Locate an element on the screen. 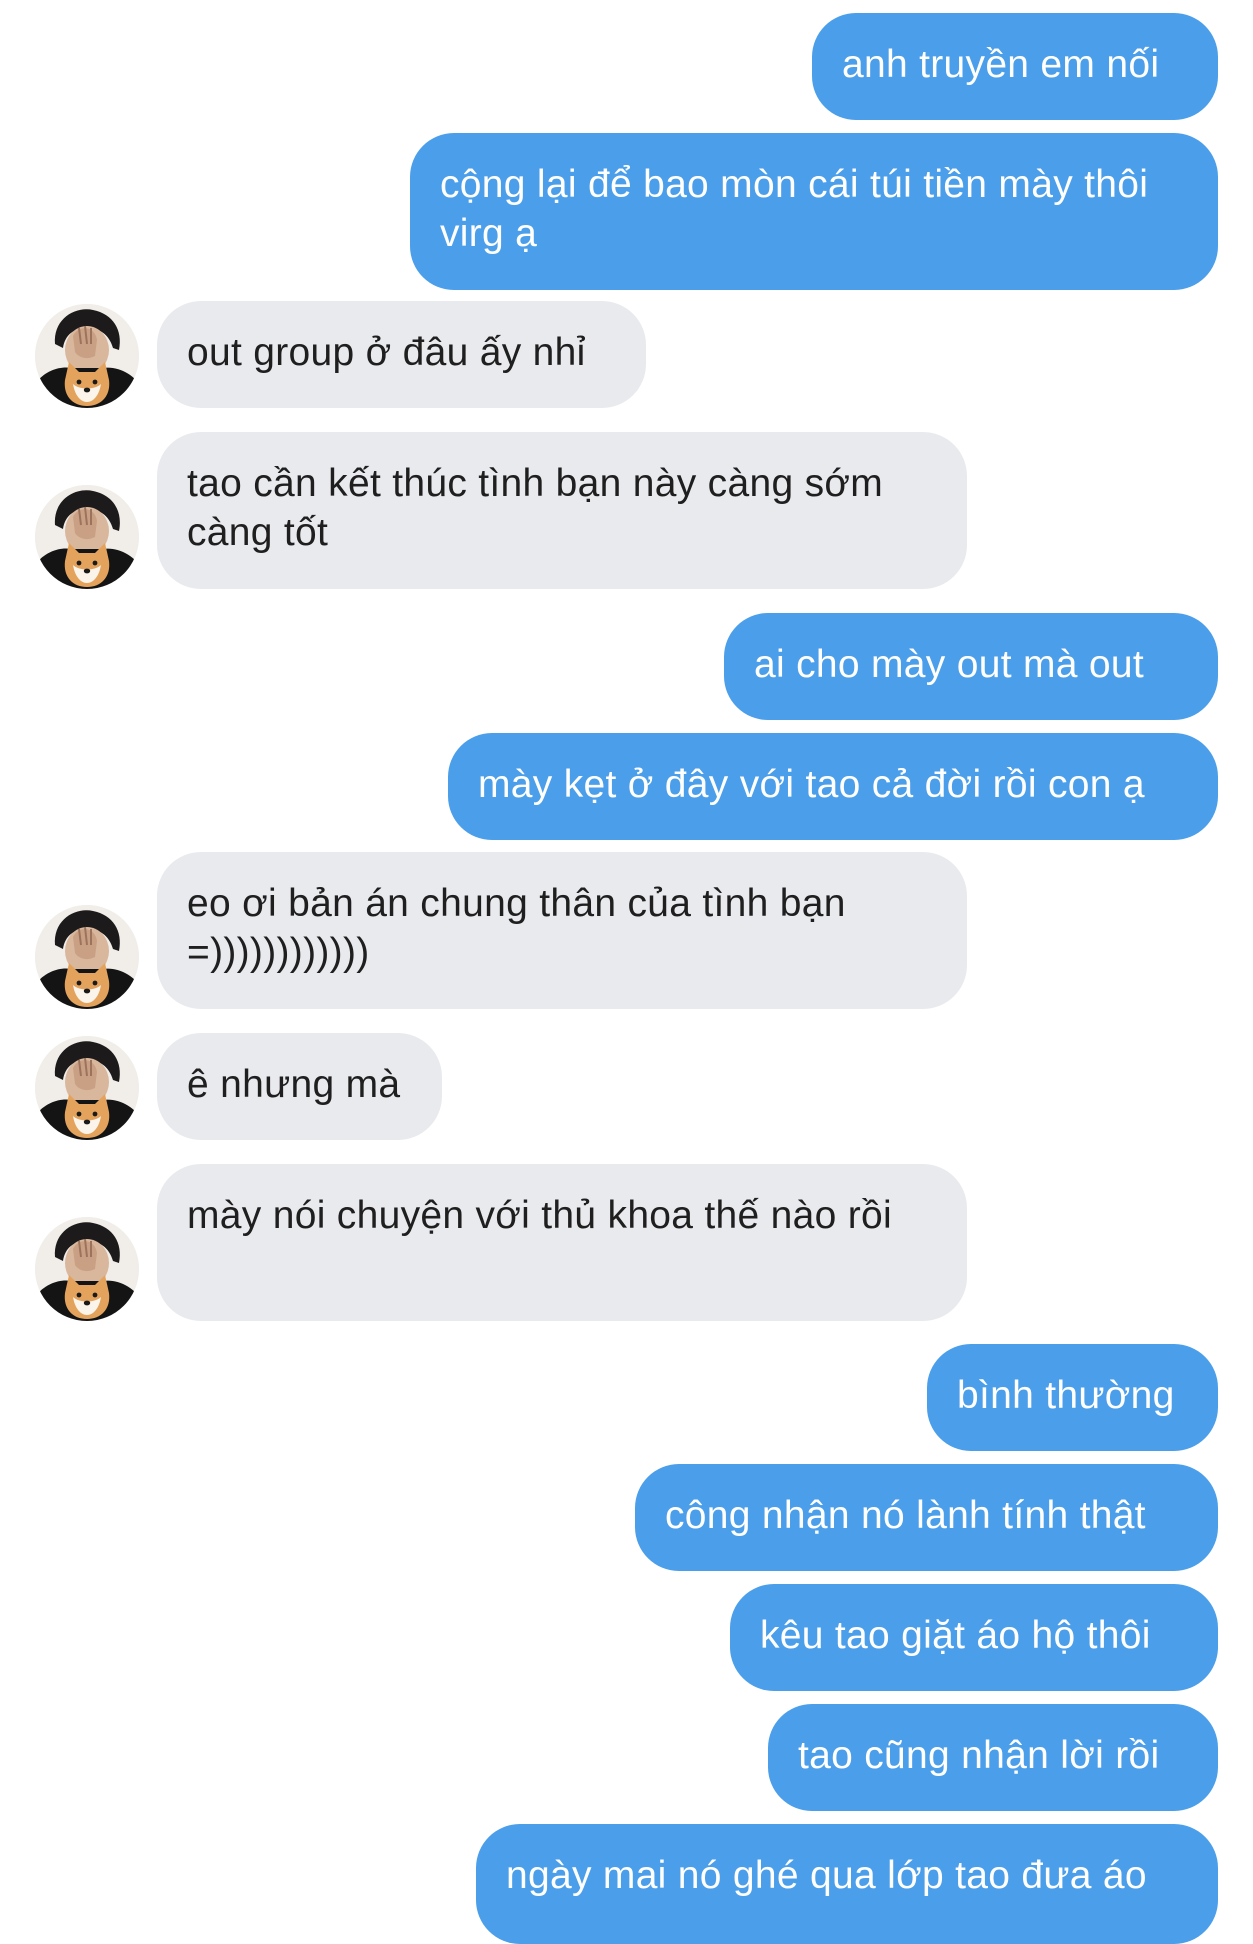  message-text: ai cho mày out mà out is located at coordinates (949, 664).